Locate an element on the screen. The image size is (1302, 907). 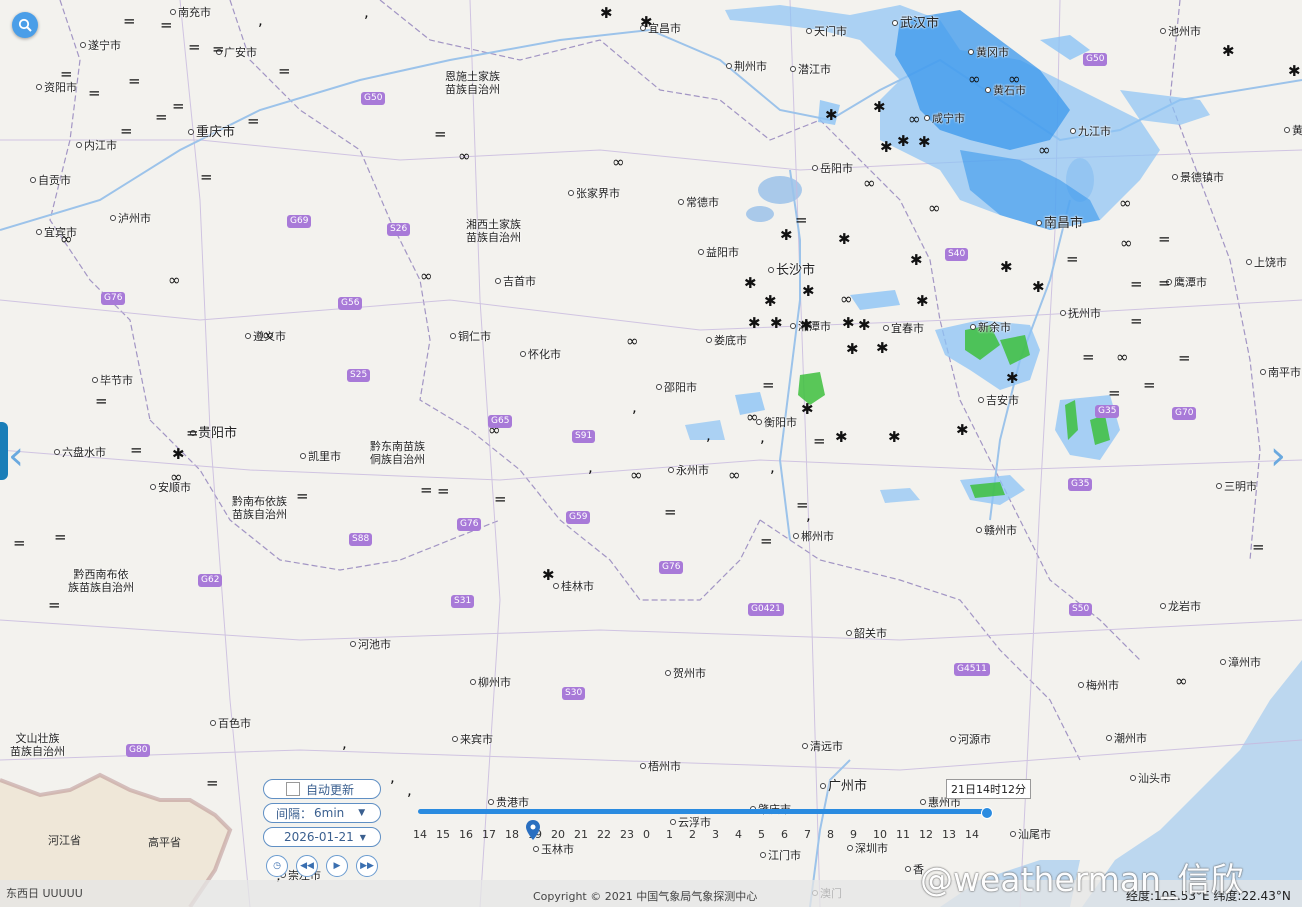
city-label: 广州市 is located at coordinates (843, 786).